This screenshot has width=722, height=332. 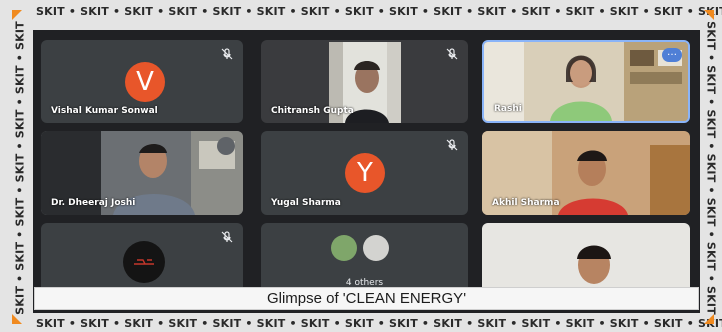 I want to click on participant-tile: V Vishal Kumar Sonwal, so click(x=142, y=81).